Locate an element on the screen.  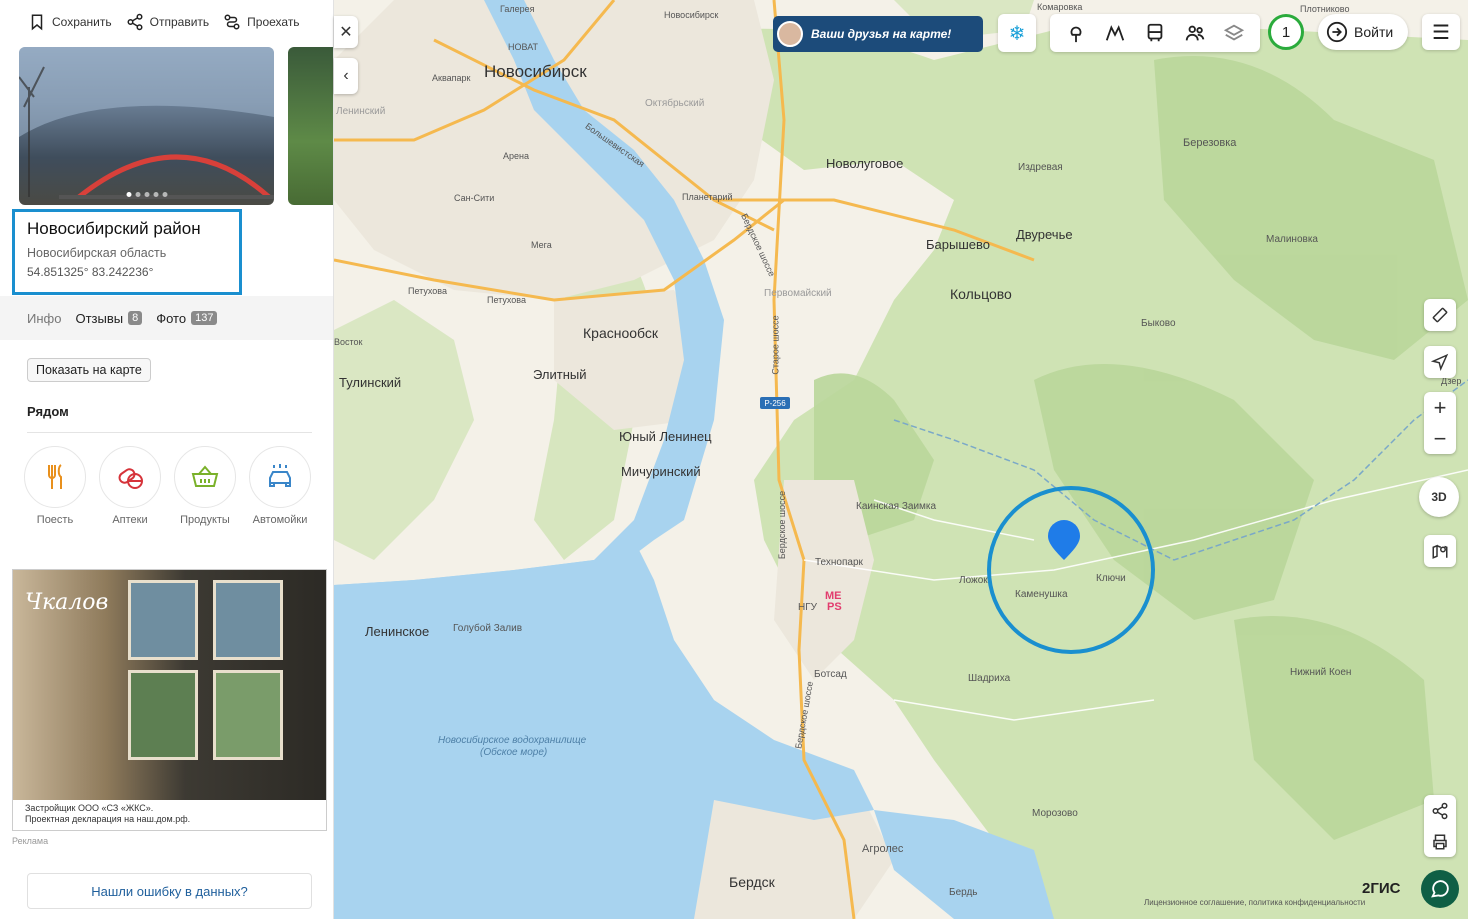
snowflake-icon: ❄ is located at coordinates (1017, 33).